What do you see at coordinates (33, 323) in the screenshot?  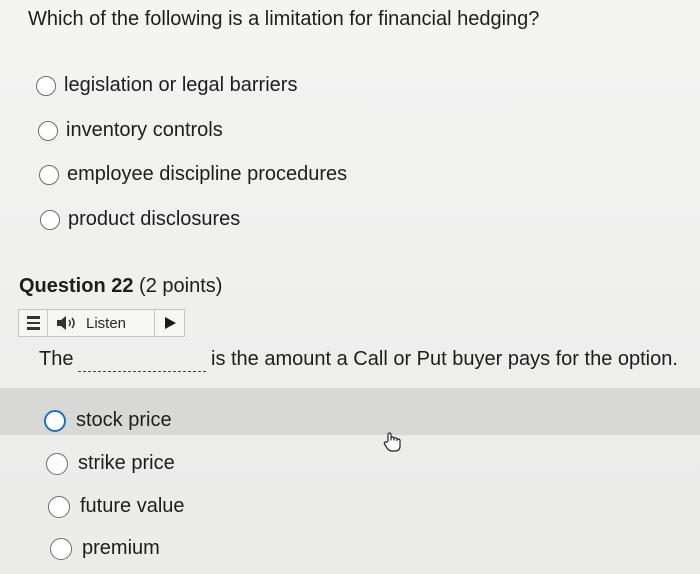 I see `menu-icon` at bounding box center [33, 323].